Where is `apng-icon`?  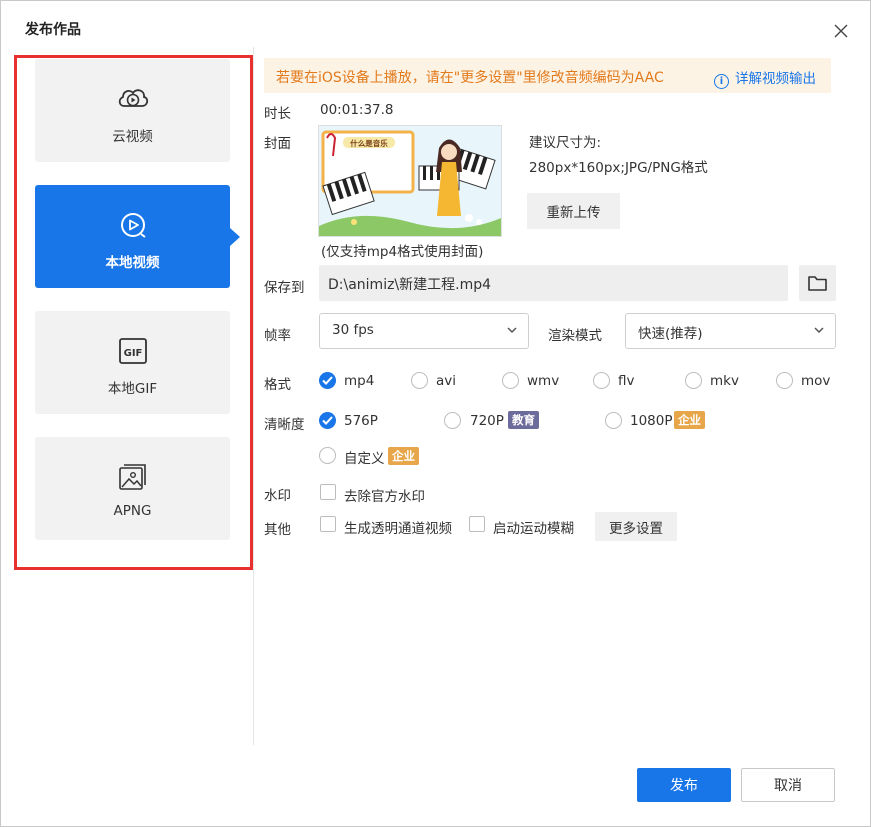
apng-icon is located at coordinates (133, 477).